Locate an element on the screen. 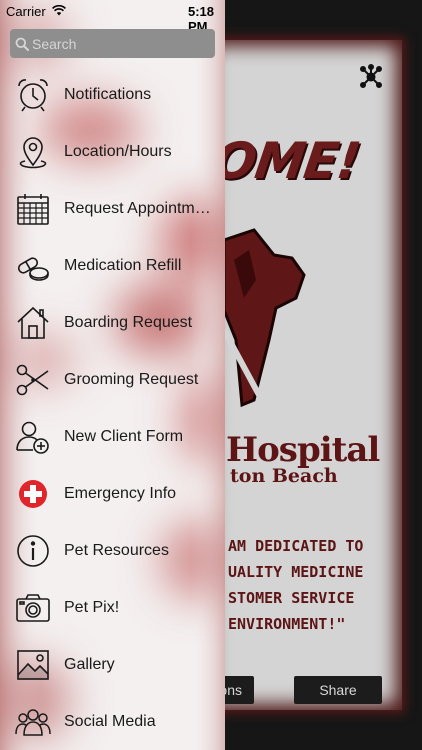 This screenshot has height=750, width=422. menu-item-notifications: Notifications is located at coordinates (112, 94).